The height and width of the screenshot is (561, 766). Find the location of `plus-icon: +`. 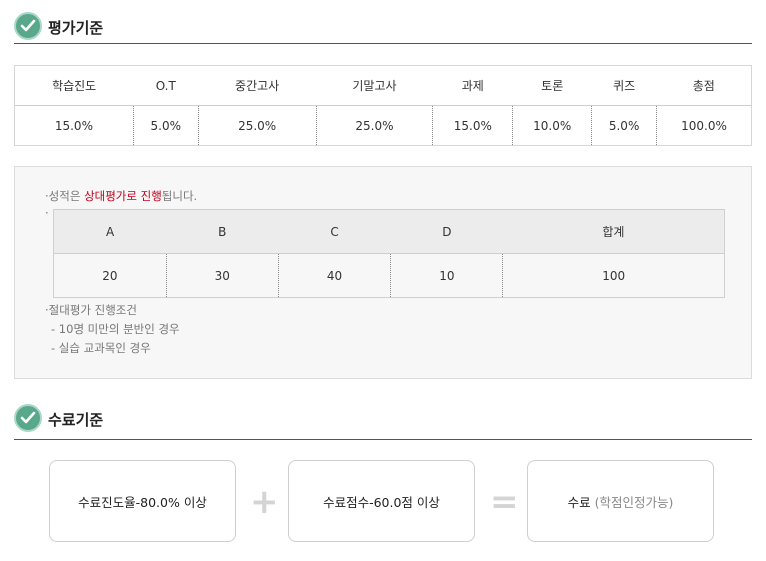

plus-icon: + is located at coordinates (264, 502).